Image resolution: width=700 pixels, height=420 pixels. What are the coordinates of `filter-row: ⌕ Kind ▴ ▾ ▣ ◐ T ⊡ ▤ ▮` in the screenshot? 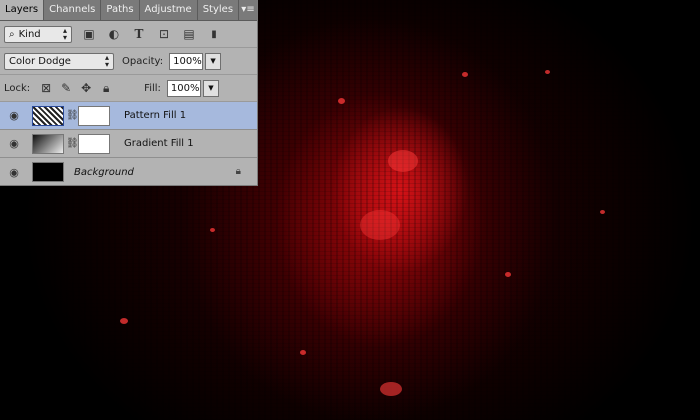 It's located at (128, 34).